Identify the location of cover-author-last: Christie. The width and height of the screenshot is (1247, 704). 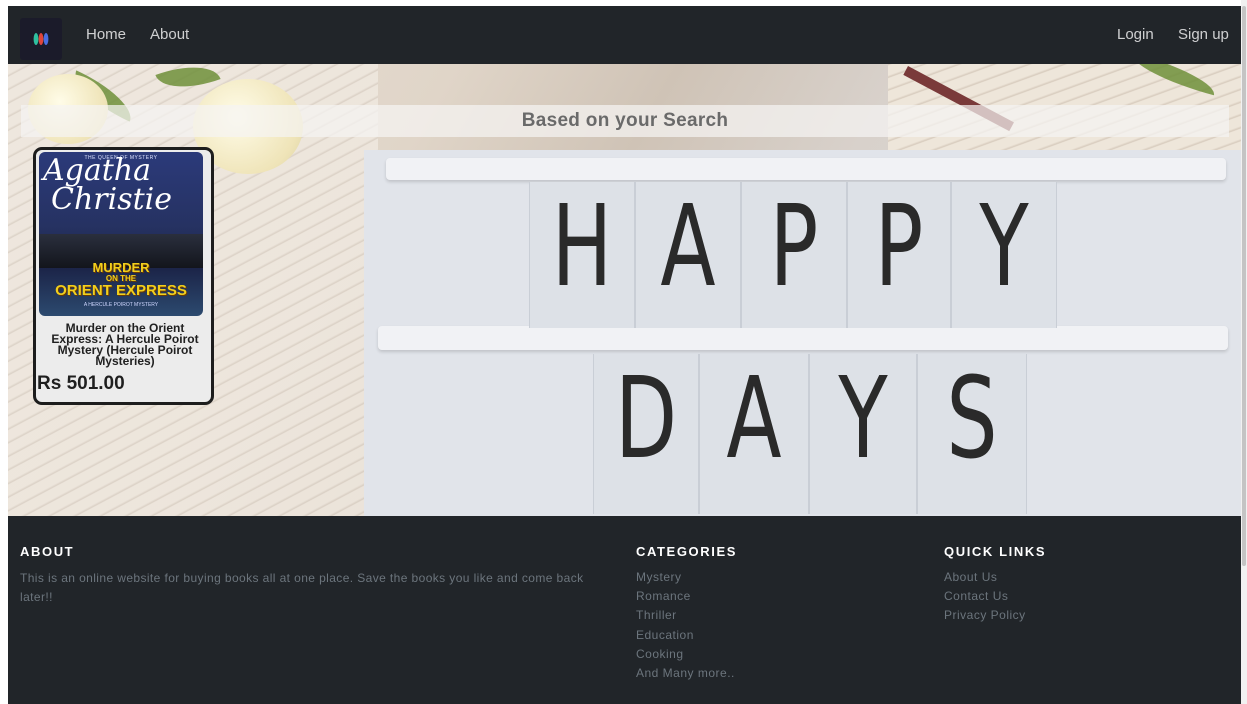
(112, 199).